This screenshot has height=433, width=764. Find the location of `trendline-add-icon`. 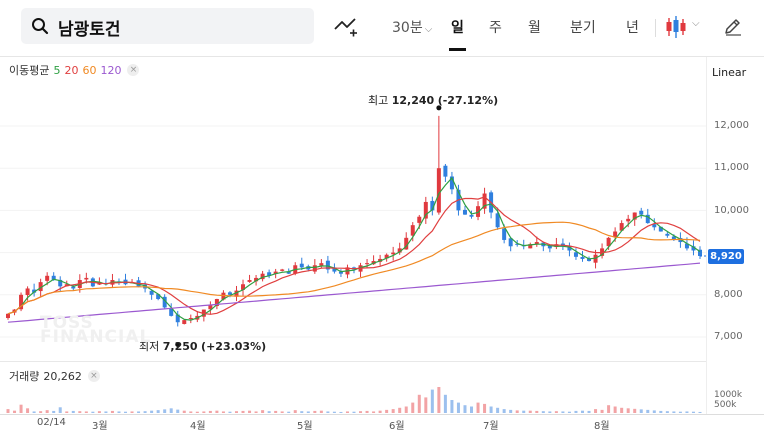

trendline-add-icon is located at coordinates (346, 27).